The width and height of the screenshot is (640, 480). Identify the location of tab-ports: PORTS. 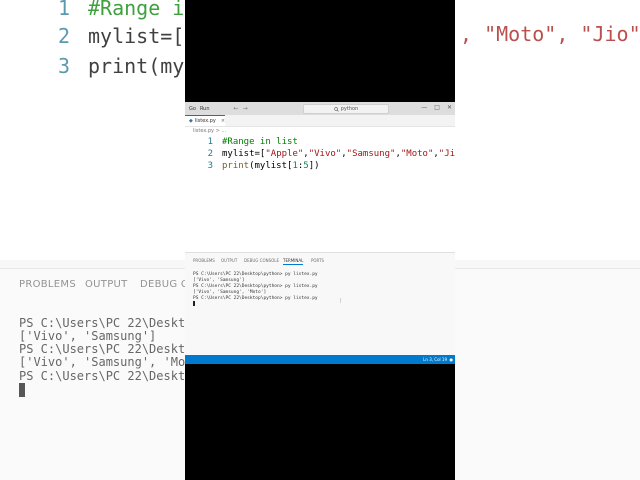
(317, 260).